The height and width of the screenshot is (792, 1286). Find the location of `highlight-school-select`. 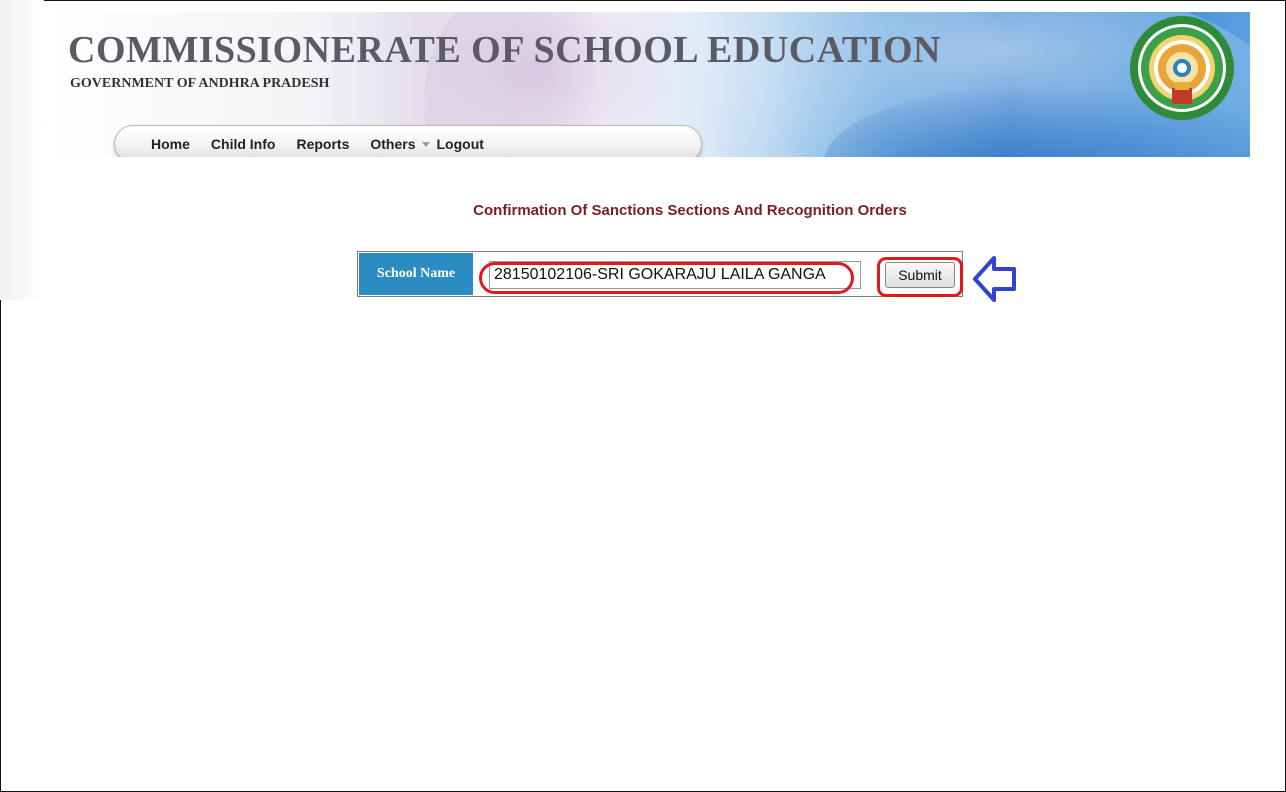

highlight-school-select is located at coordinates (666, 278).